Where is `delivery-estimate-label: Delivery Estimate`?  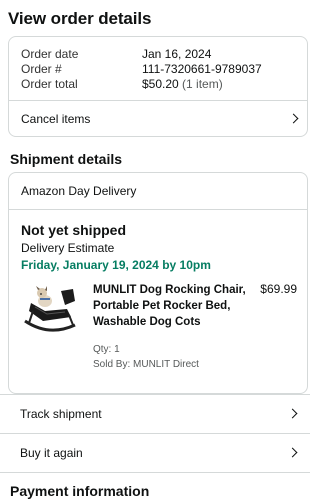
delivery-estimate-label: Delivery Estimate is located at coordinates (68, 248).